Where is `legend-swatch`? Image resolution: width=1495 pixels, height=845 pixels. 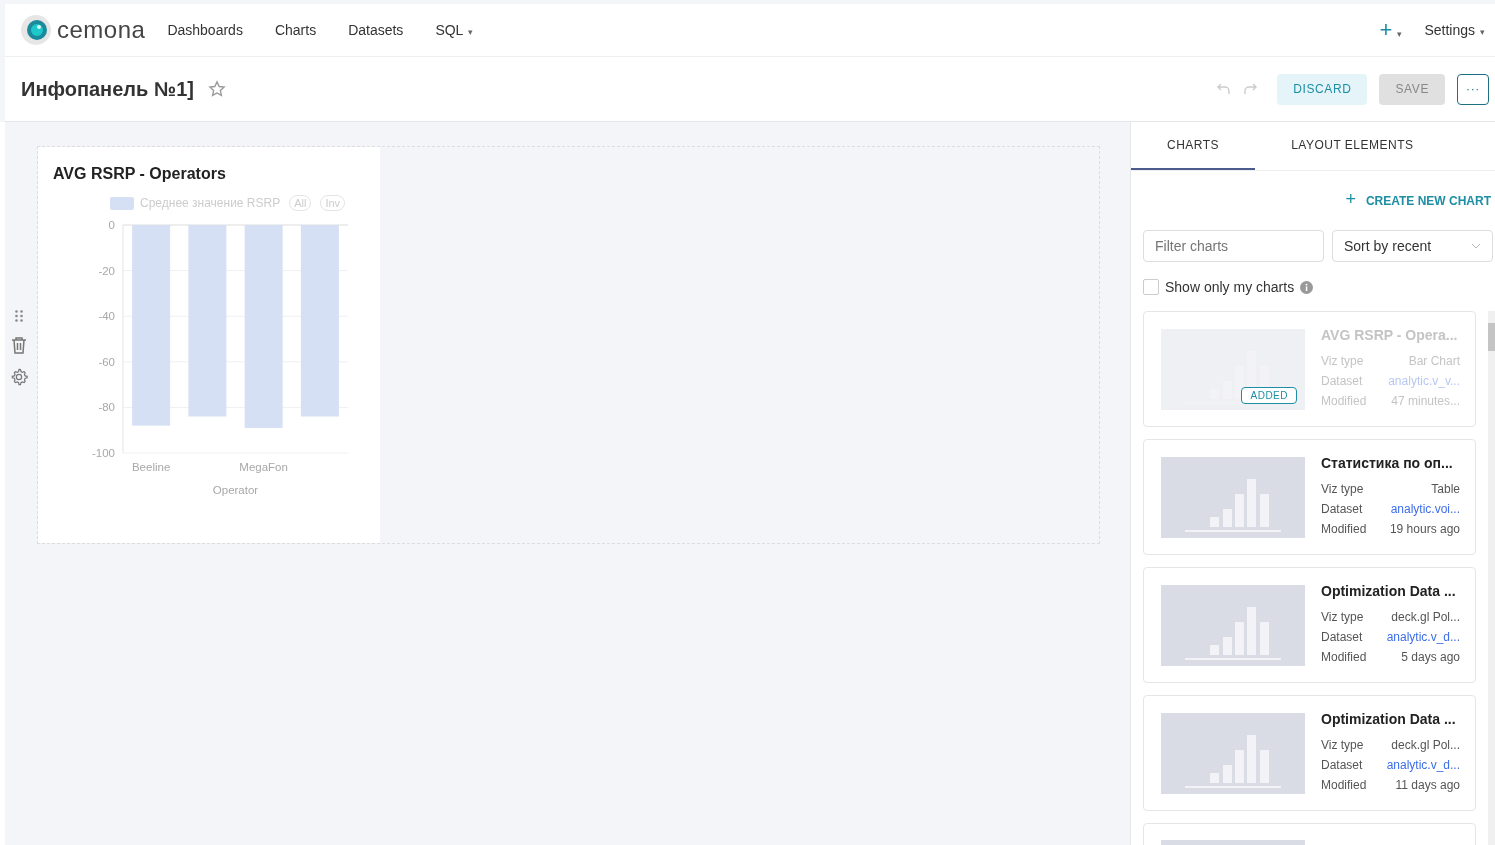 legend-swatch is located at coordinates (122, 203).